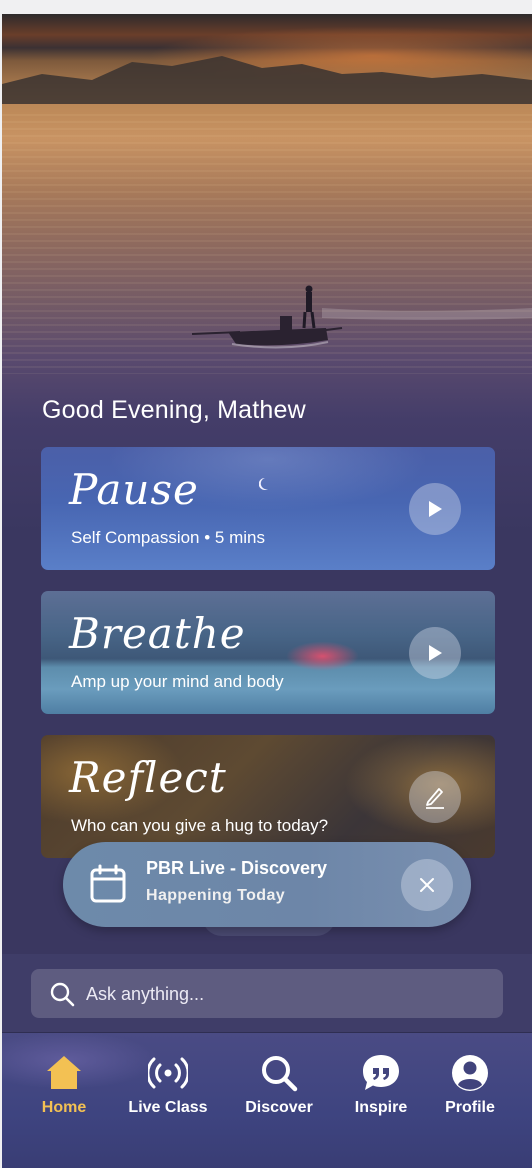 Image resolution: width=532 pixels, height=1168 pixels. Describe the element at coordinates (470, 1107) in the screenshot. I see `nav-label-profile: Profile` at that location.